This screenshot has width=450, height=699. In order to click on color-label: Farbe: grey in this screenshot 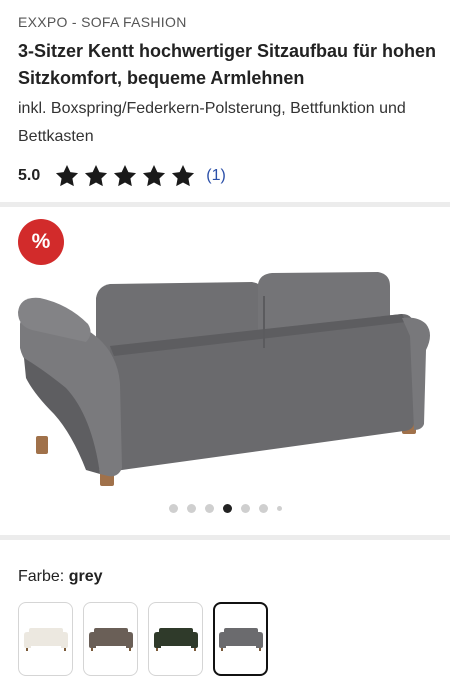, I will do `click(60, 577)`.